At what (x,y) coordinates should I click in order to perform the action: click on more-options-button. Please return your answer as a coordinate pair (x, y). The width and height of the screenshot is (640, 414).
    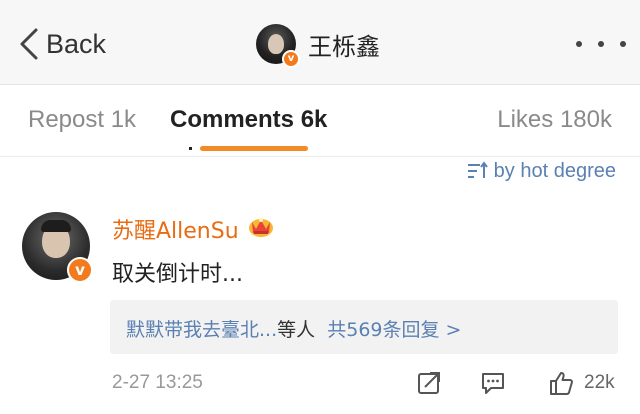
    Looking at the image, I should click on (601, 44).